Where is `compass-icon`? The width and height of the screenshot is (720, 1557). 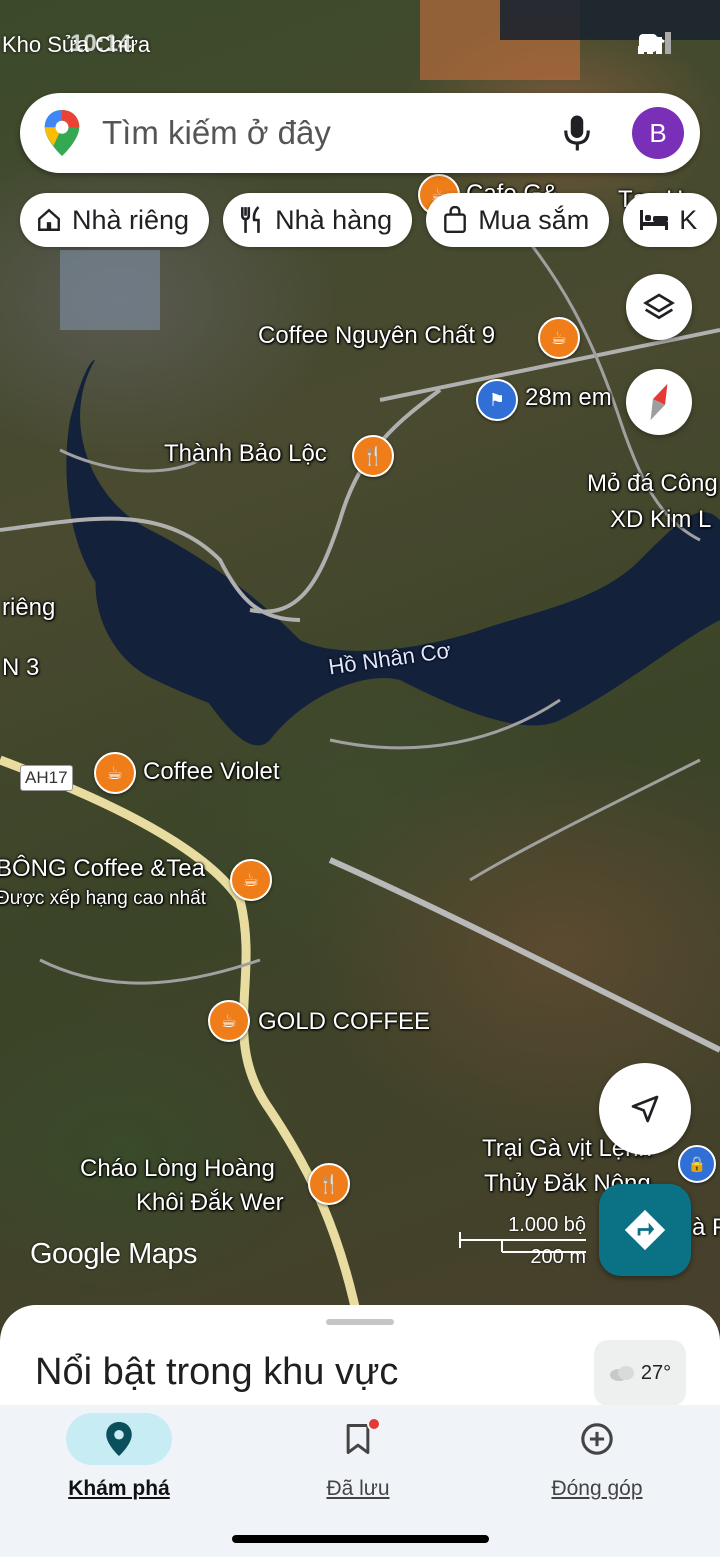
compass-icon is located at coordinates (659, 402).